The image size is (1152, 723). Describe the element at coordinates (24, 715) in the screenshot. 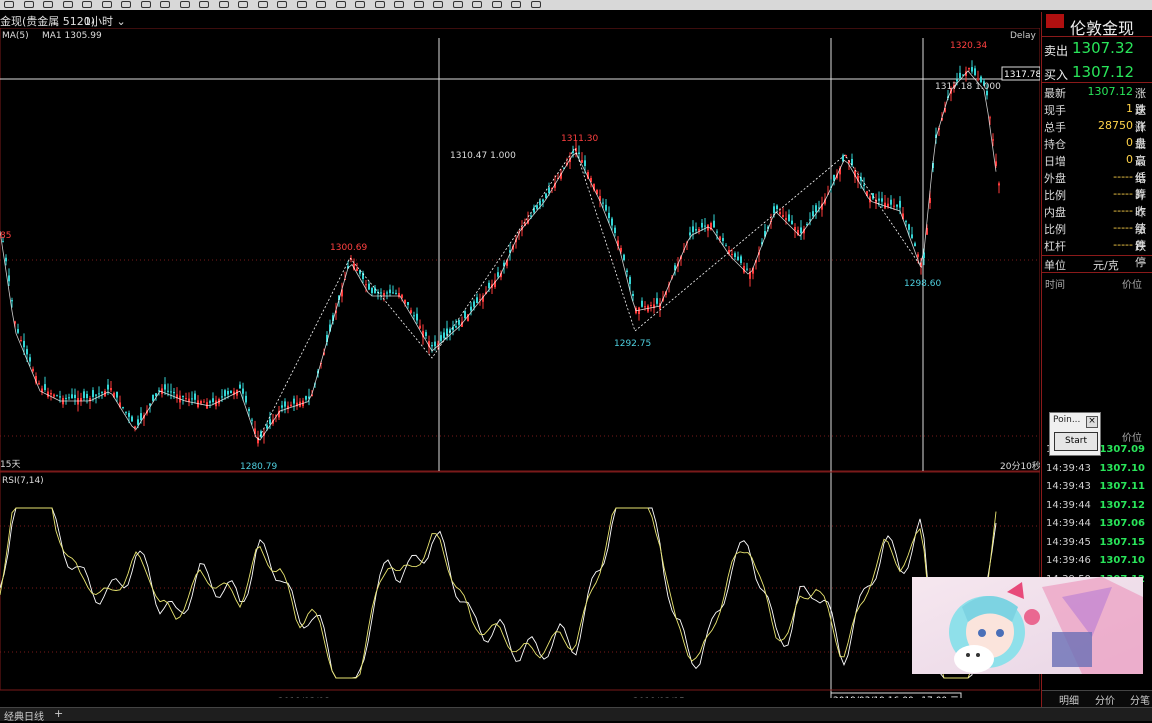

I see `layout-tab: 经典日线` at that location.